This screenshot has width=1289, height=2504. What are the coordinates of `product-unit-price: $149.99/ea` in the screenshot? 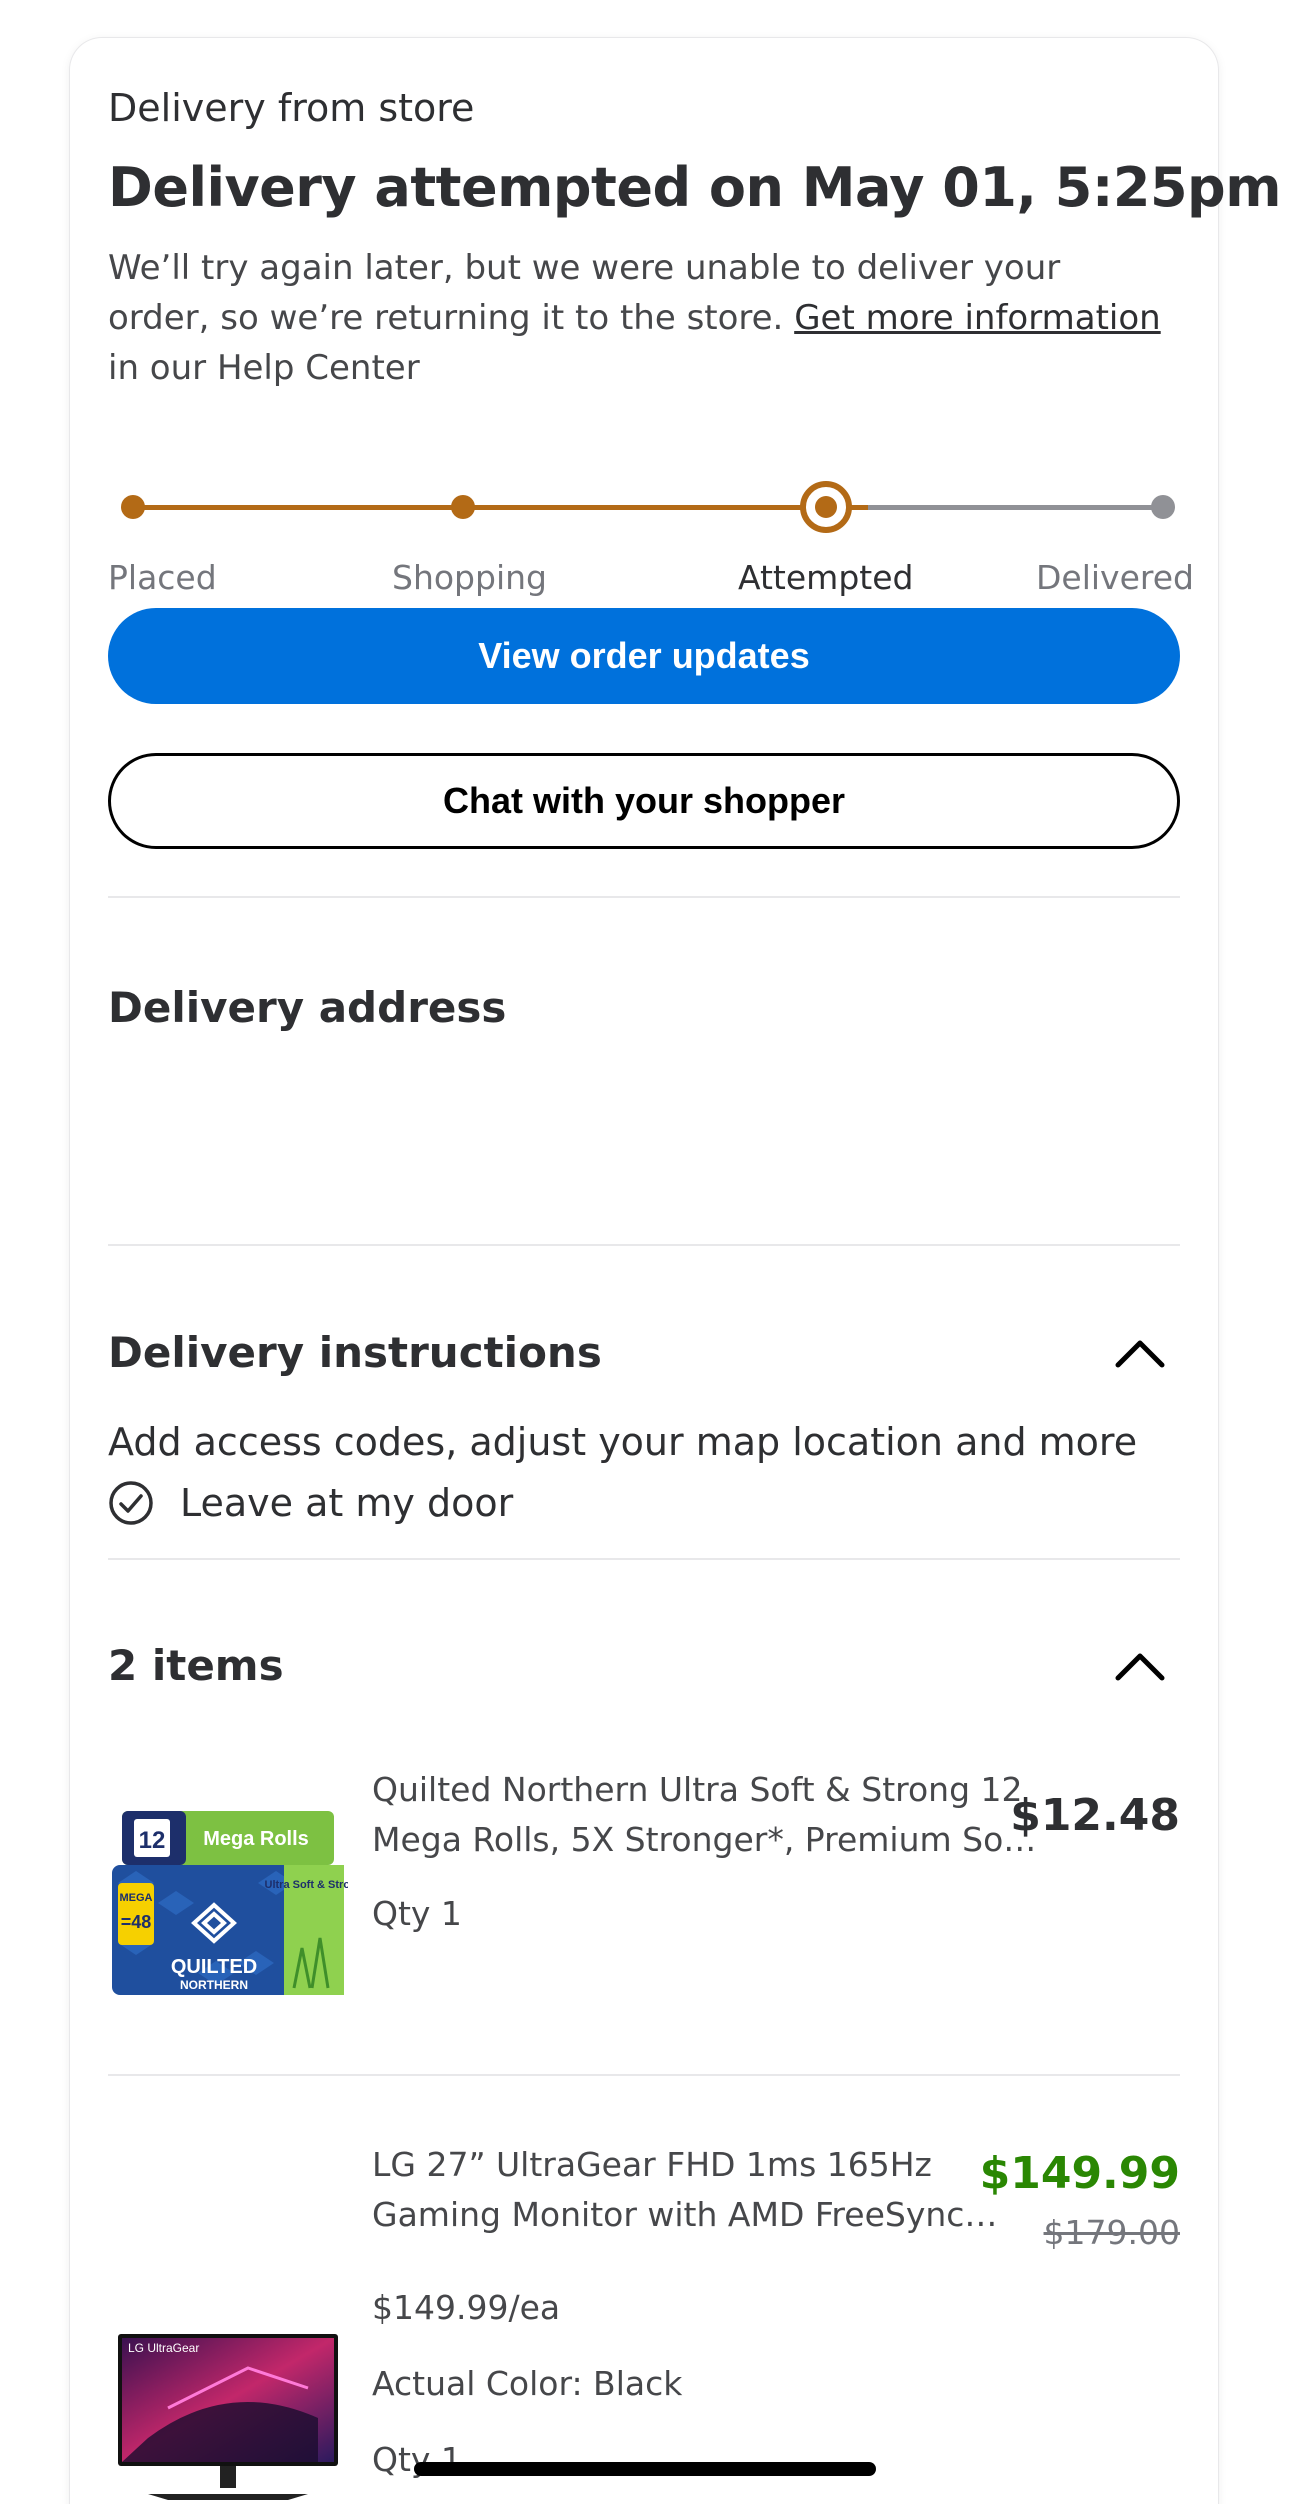 It's located at (466, 2307).